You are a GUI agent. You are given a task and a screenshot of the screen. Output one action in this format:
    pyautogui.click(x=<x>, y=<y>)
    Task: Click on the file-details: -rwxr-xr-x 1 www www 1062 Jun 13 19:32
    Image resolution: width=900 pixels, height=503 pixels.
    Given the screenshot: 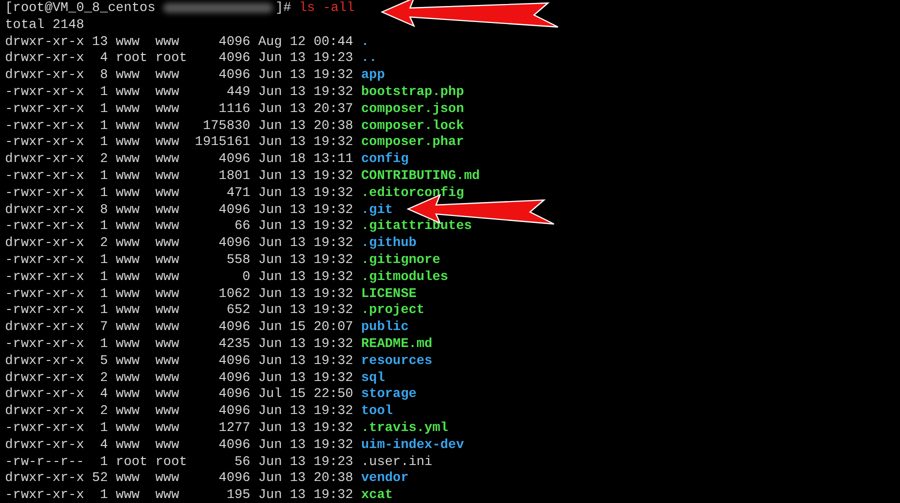 What is the action you would take?
    pyautogui.click(x=179, y=294)
    